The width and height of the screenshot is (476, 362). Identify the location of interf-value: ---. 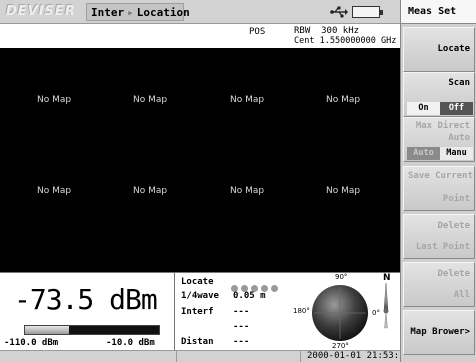
(241, 312).